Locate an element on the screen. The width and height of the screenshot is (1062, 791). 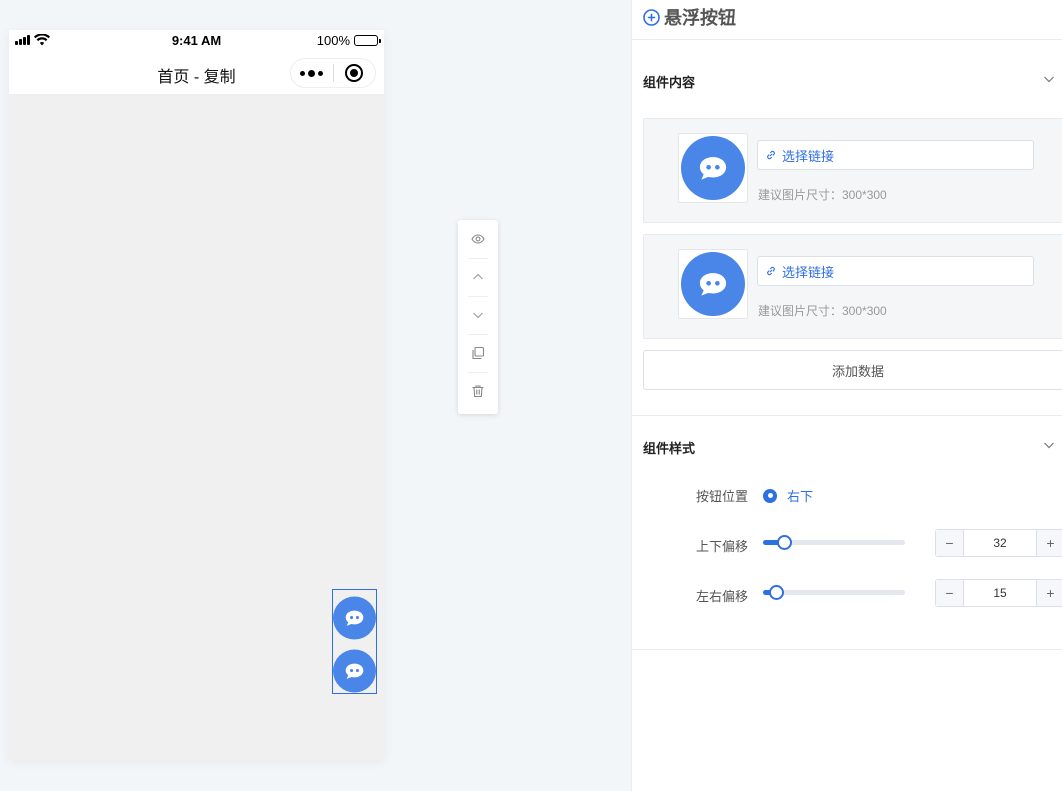
more-button is located at coordinates (312, 73).